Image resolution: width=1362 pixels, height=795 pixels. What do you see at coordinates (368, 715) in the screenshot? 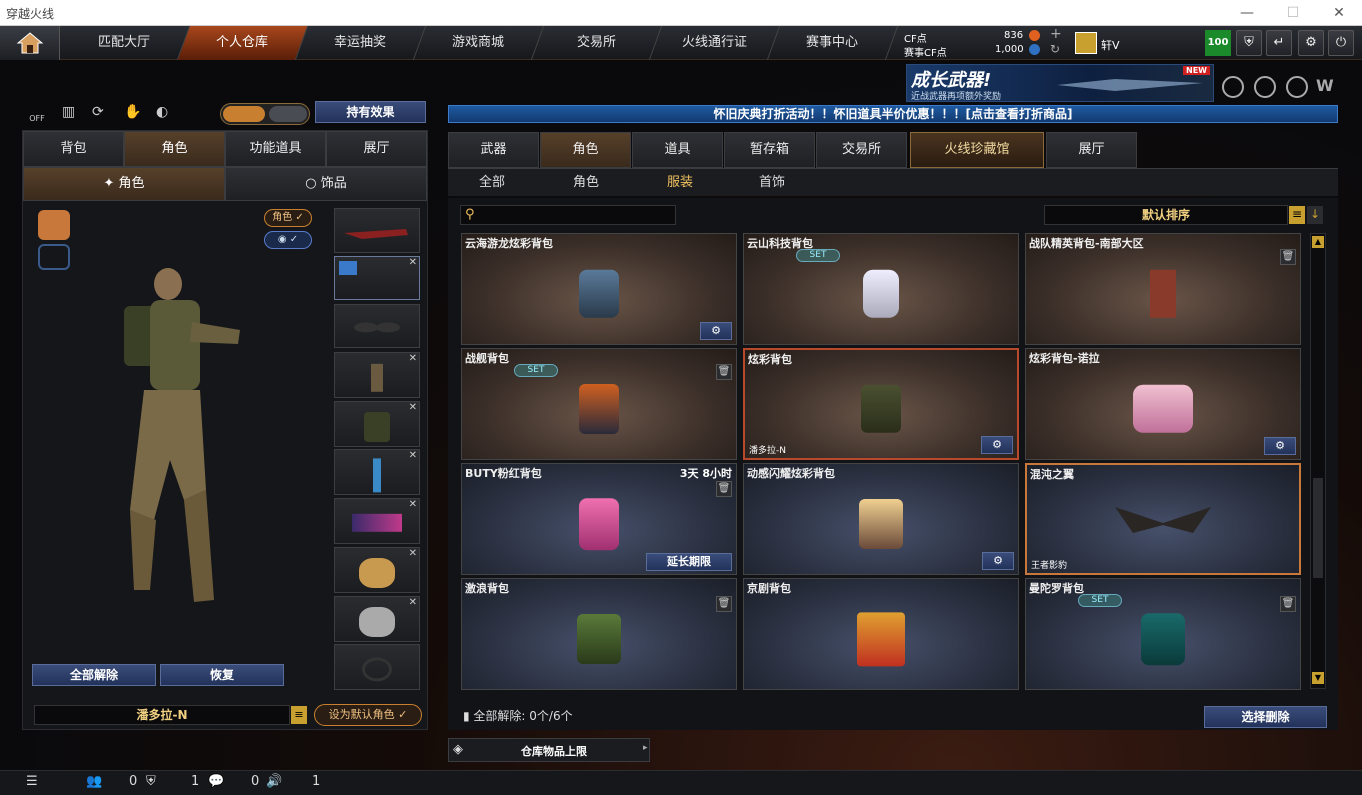
I see `set-default-button: 设为默认角色 ✓` at bounding box center [368, 715].